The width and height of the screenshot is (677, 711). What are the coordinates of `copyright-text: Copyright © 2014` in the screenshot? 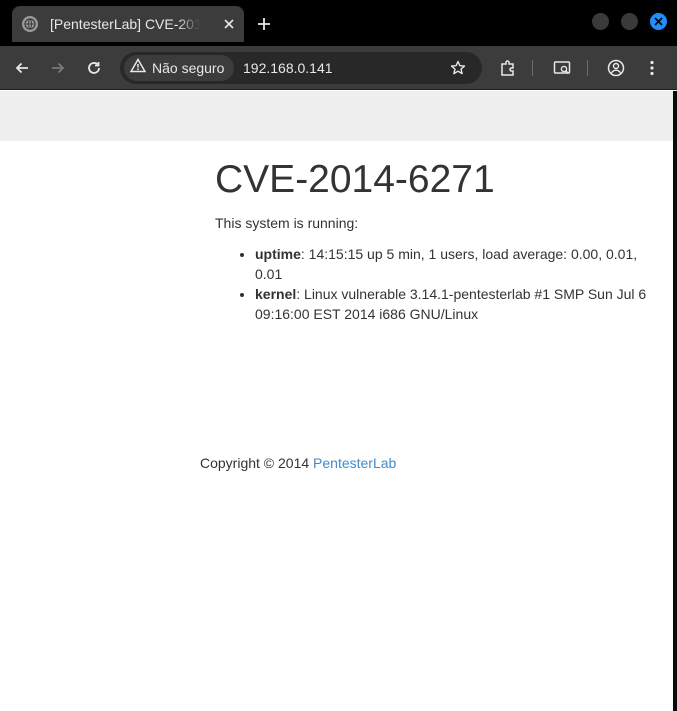 It's located at (257, 463).